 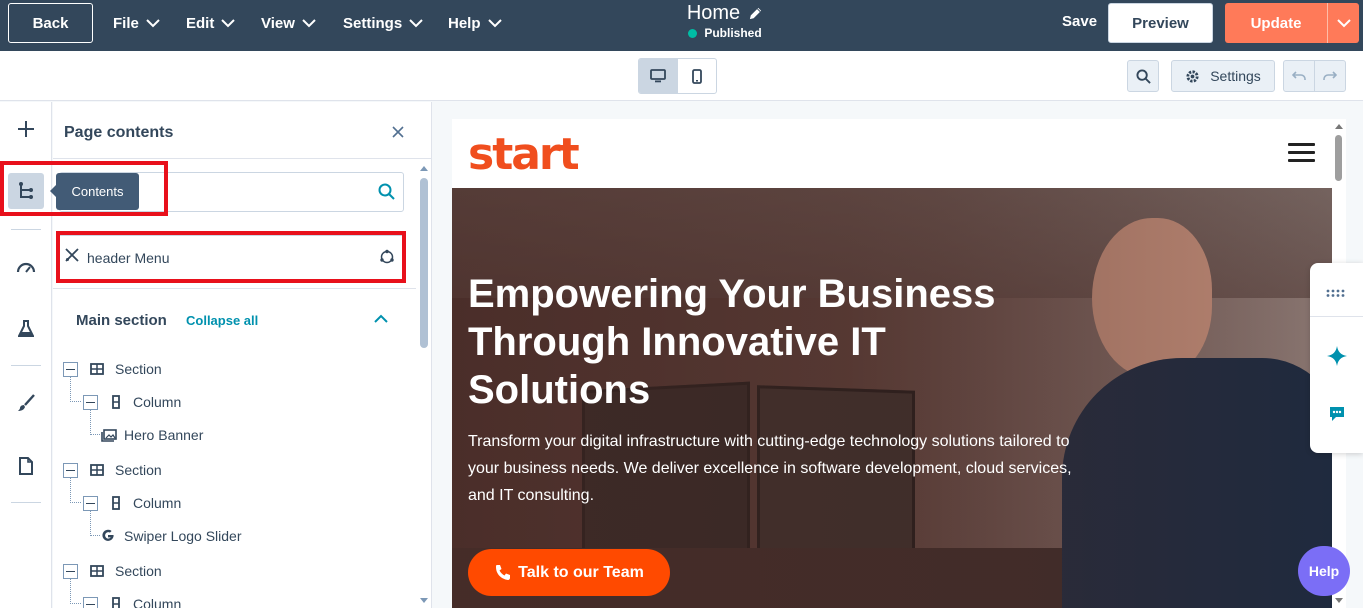 I want to click on ai-assistant-button, so click(x=1336, y=356).